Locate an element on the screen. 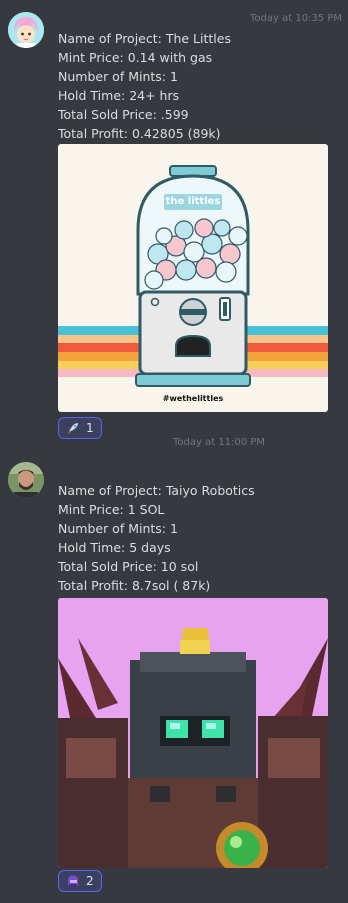 The width and height of the screenshot is (348, 903). reaction-button: 2 is located at coordinates (80, 881).